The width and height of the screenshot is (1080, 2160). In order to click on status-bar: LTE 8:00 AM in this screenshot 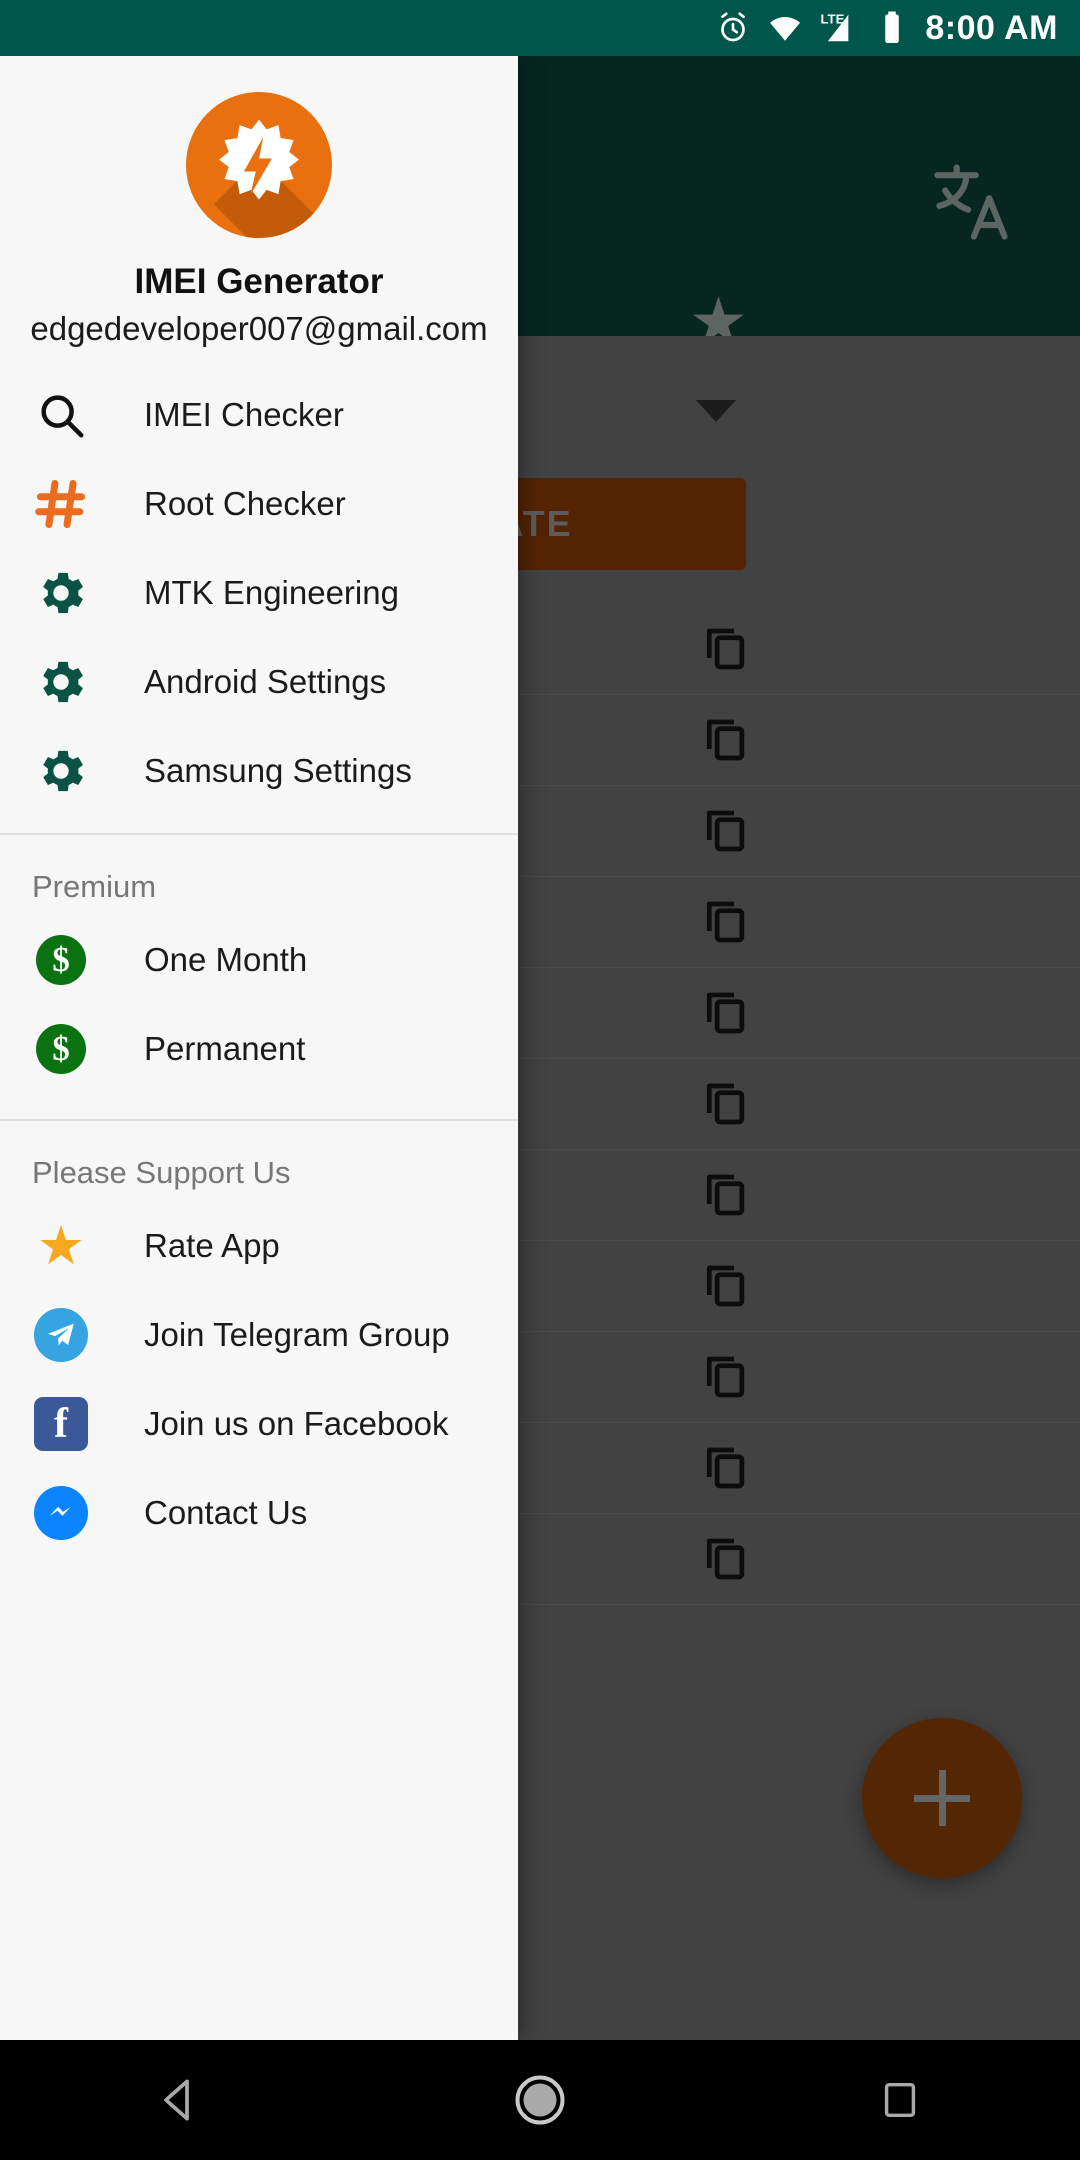, I will do `click(540, 28)`.